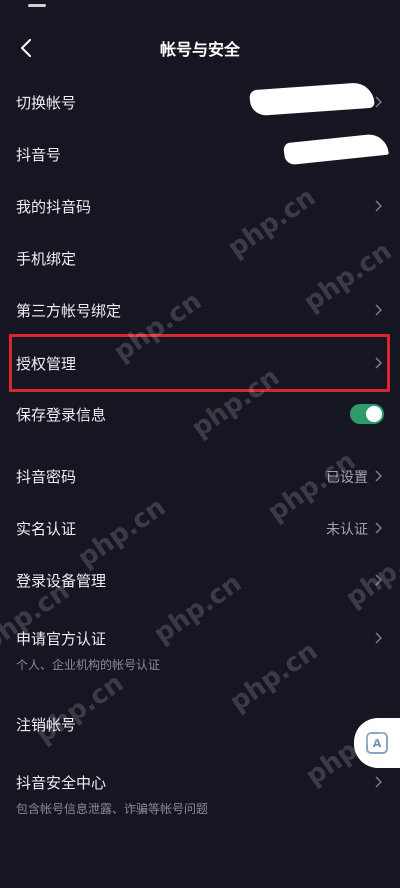 This screenshot has height=888, width=400. Describe the element at coordinates (374, 414) in the screenshot. I see `toggle-knob` at that location.